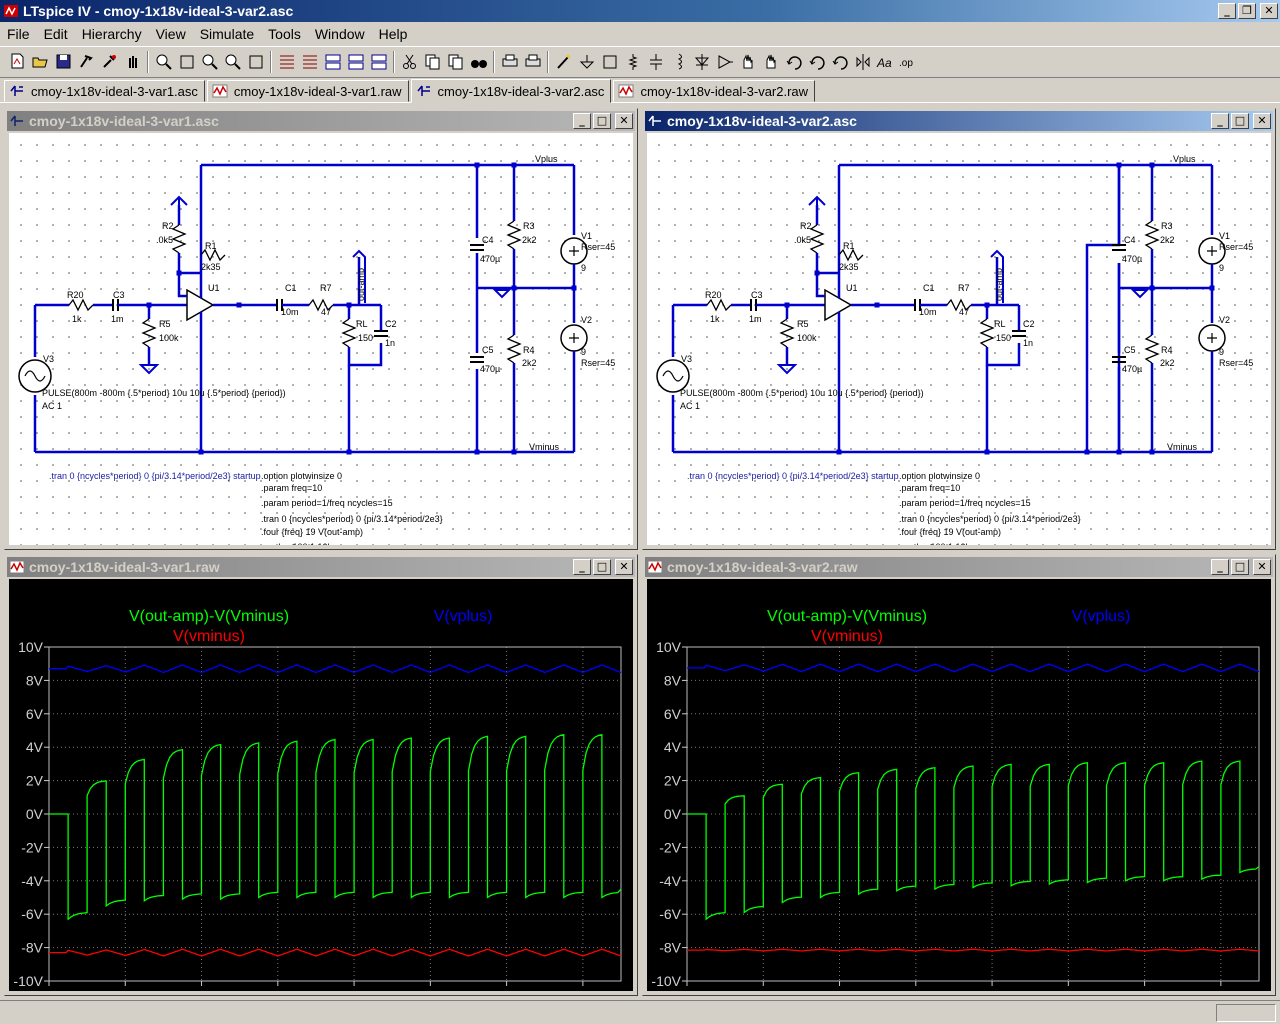  Describe the element at coordinates (18, 34) in the screenshot. I see `menu-file: File` at that location.